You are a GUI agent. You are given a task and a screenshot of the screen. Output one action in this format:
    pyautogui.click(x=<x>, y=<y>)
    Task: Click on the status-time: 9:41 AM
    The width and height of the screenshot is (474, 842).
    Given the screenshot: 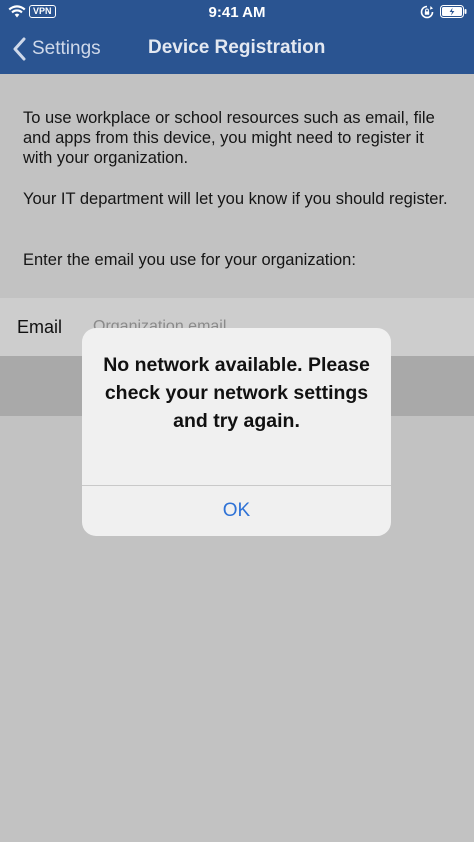 What is the action you would take?
    pyautogui.click(x=237, y=12)
    